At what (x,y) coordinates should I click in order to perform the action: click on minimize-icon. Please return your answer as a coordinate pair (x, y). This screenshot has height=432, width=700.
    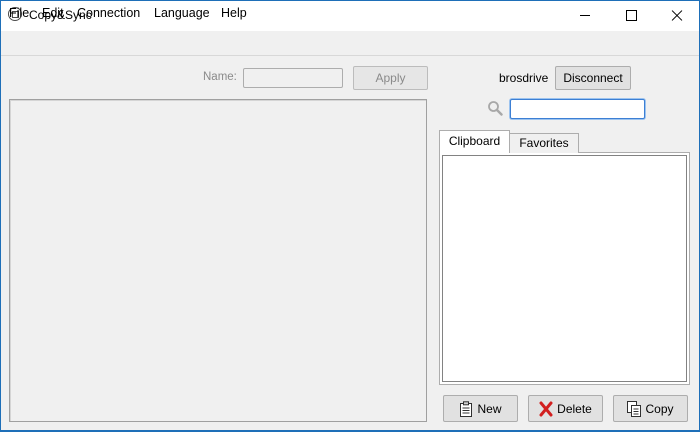
    Looking at the image, I should click on (585, 15).